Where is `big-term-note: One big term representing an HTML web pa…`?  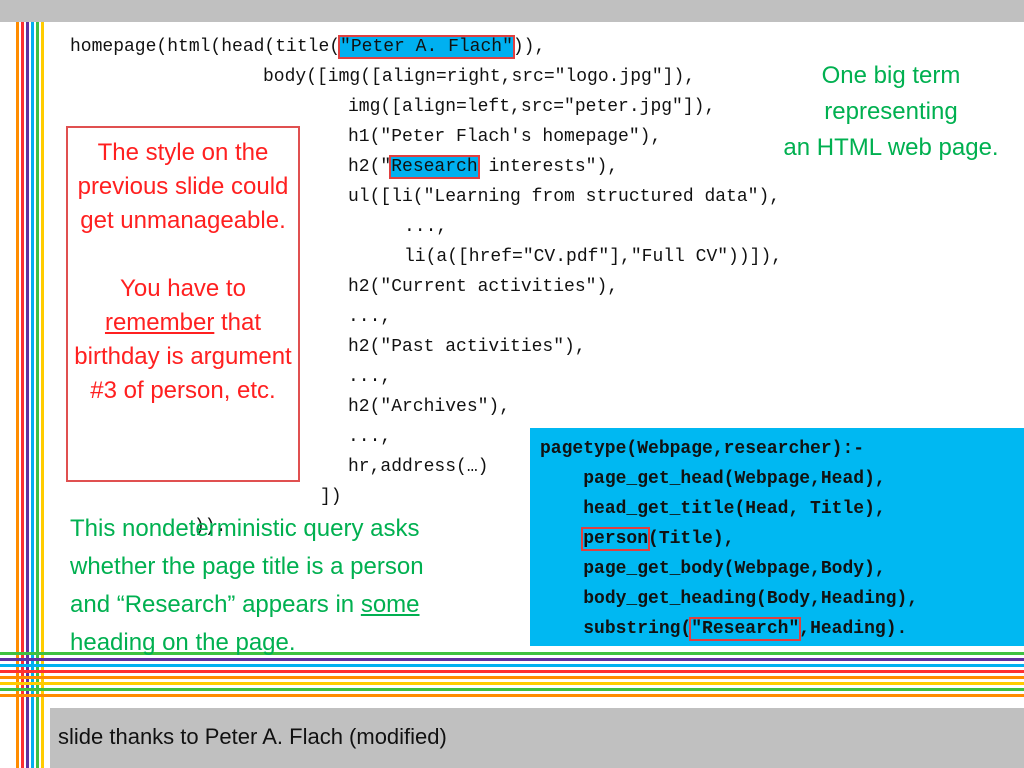
big-term-note: One big term representing an HTML web pa… is located at coordinates (891, 111).